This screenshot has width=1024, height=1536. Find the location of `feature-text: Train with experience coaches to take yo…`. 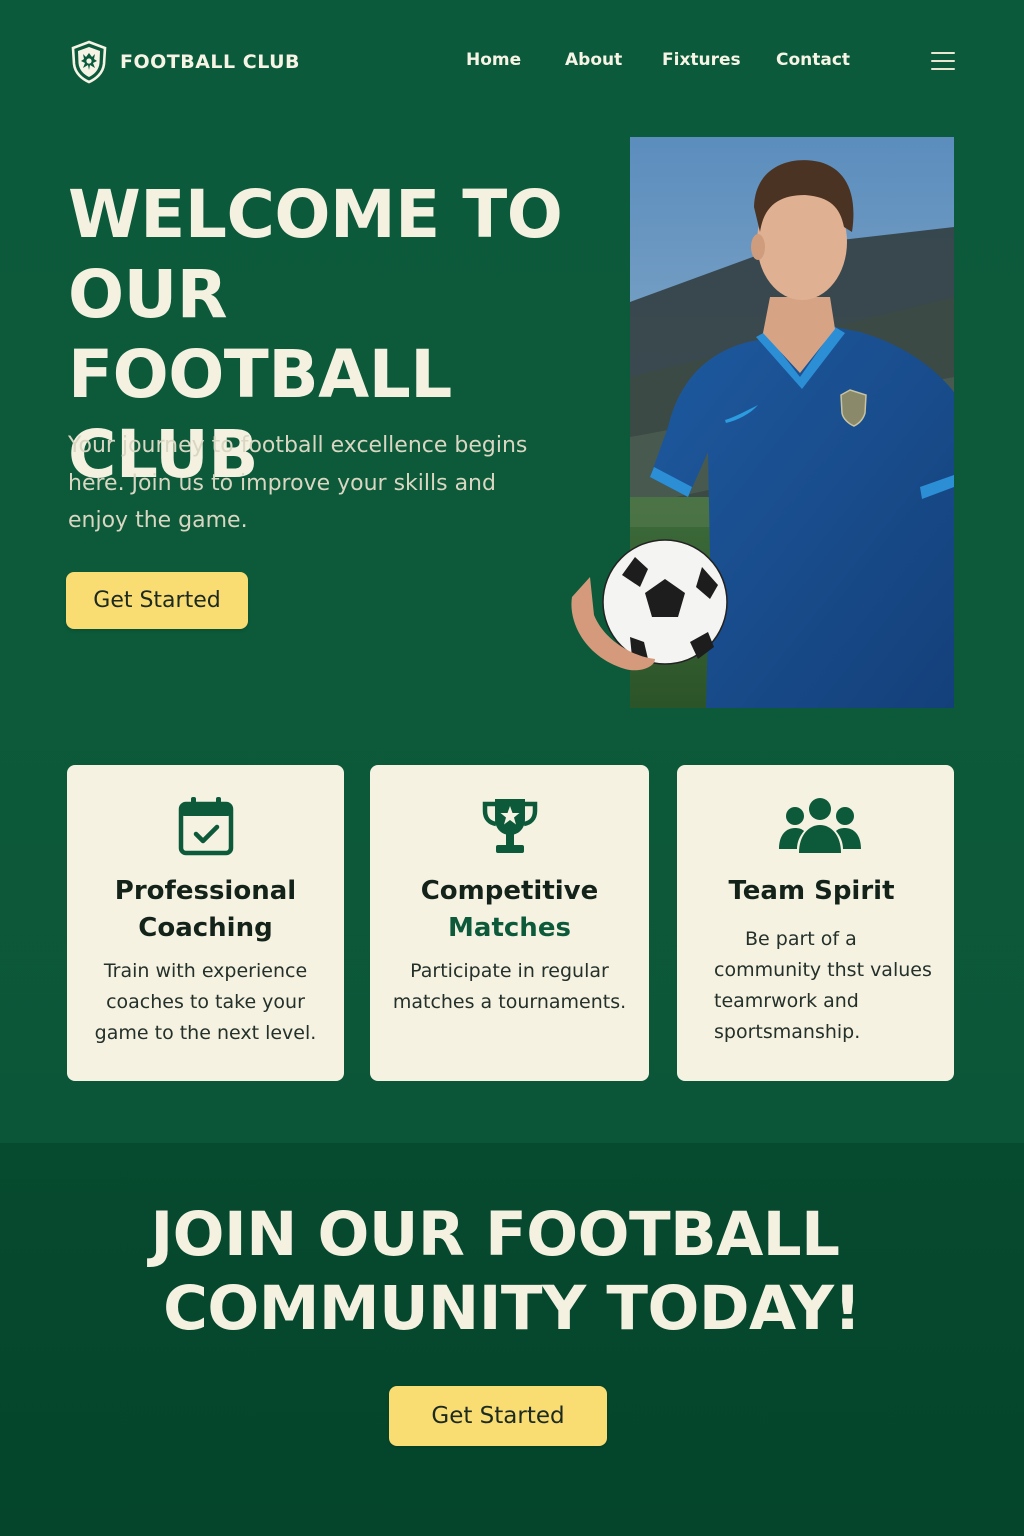

feature-text: Train with experience coaches to take yo… is located at coordinates (205, 1002).